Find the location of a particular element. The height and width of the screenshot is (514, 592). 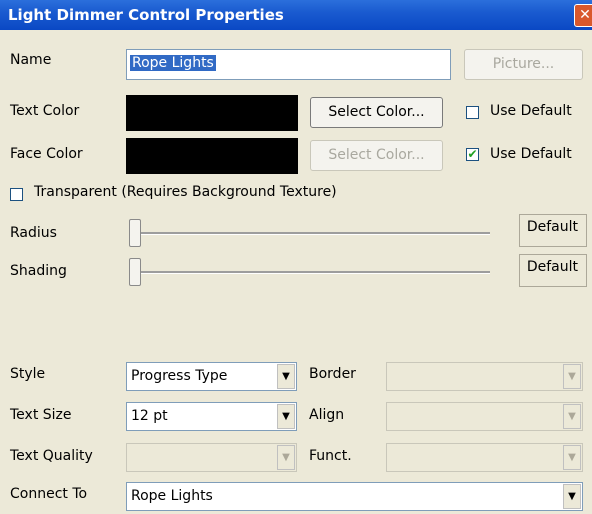

align-dropdown: ▼ is located at coordinates (484, 416).